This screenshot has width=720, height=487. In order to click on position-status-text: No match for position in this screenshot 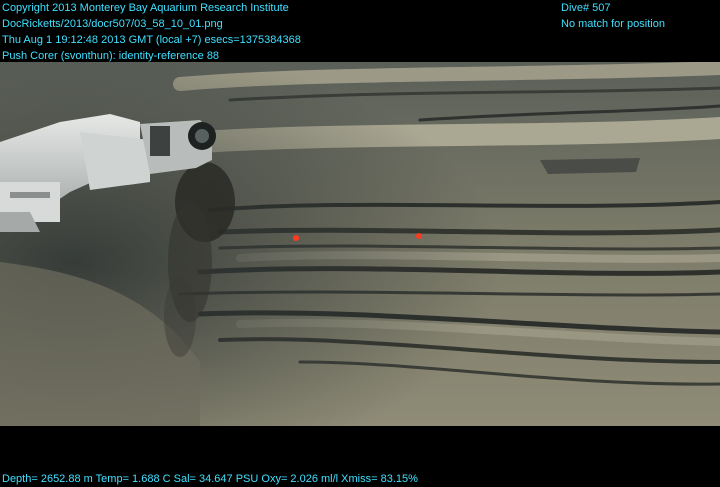, I will do `click(613, 24)`.